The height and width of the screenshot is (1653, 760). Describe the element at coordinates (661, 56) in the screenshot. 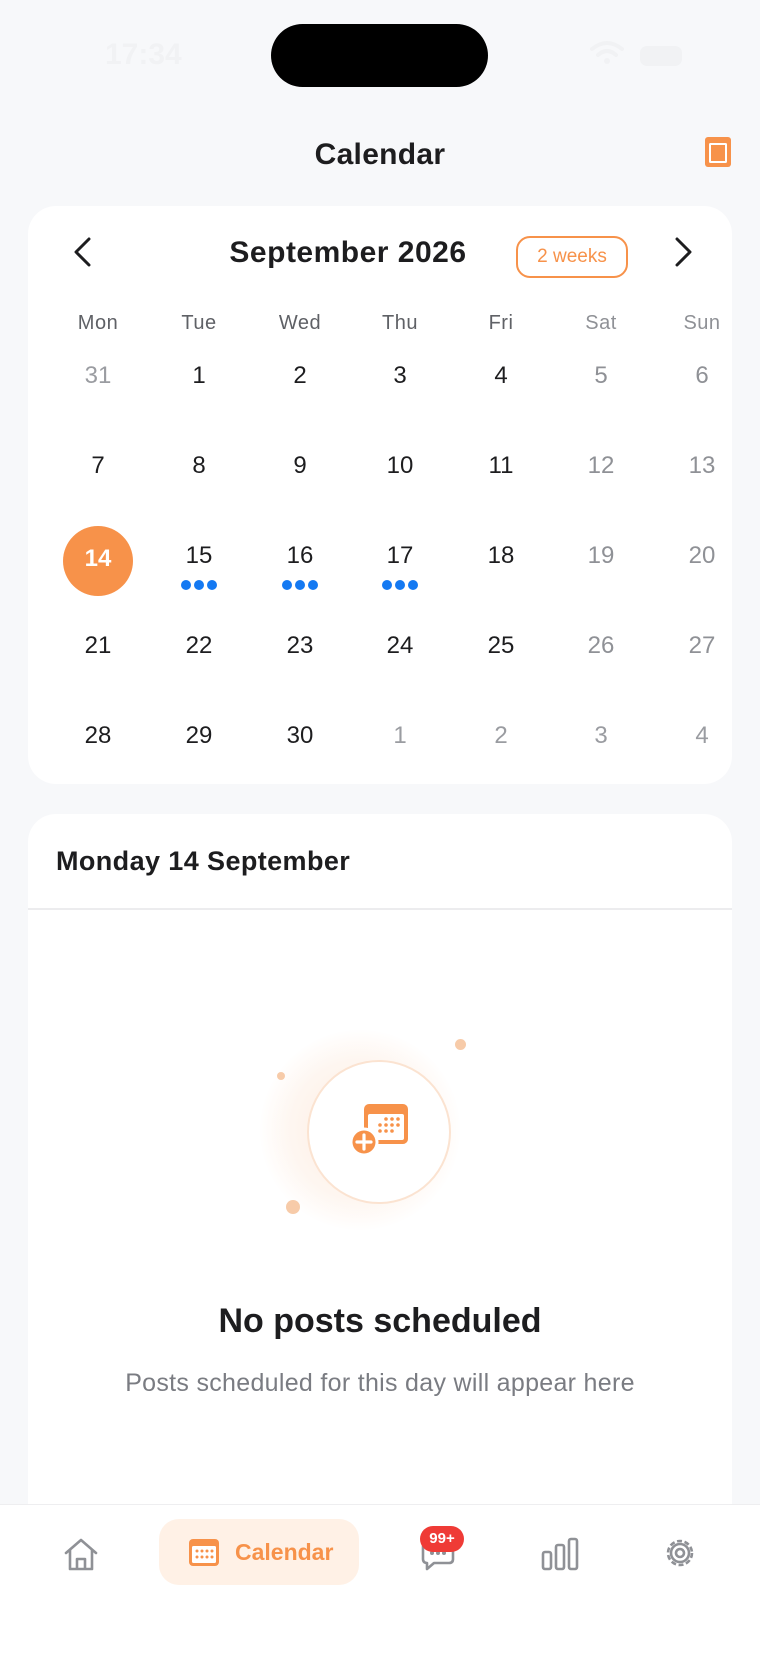

I see `battery-icon` at that location.